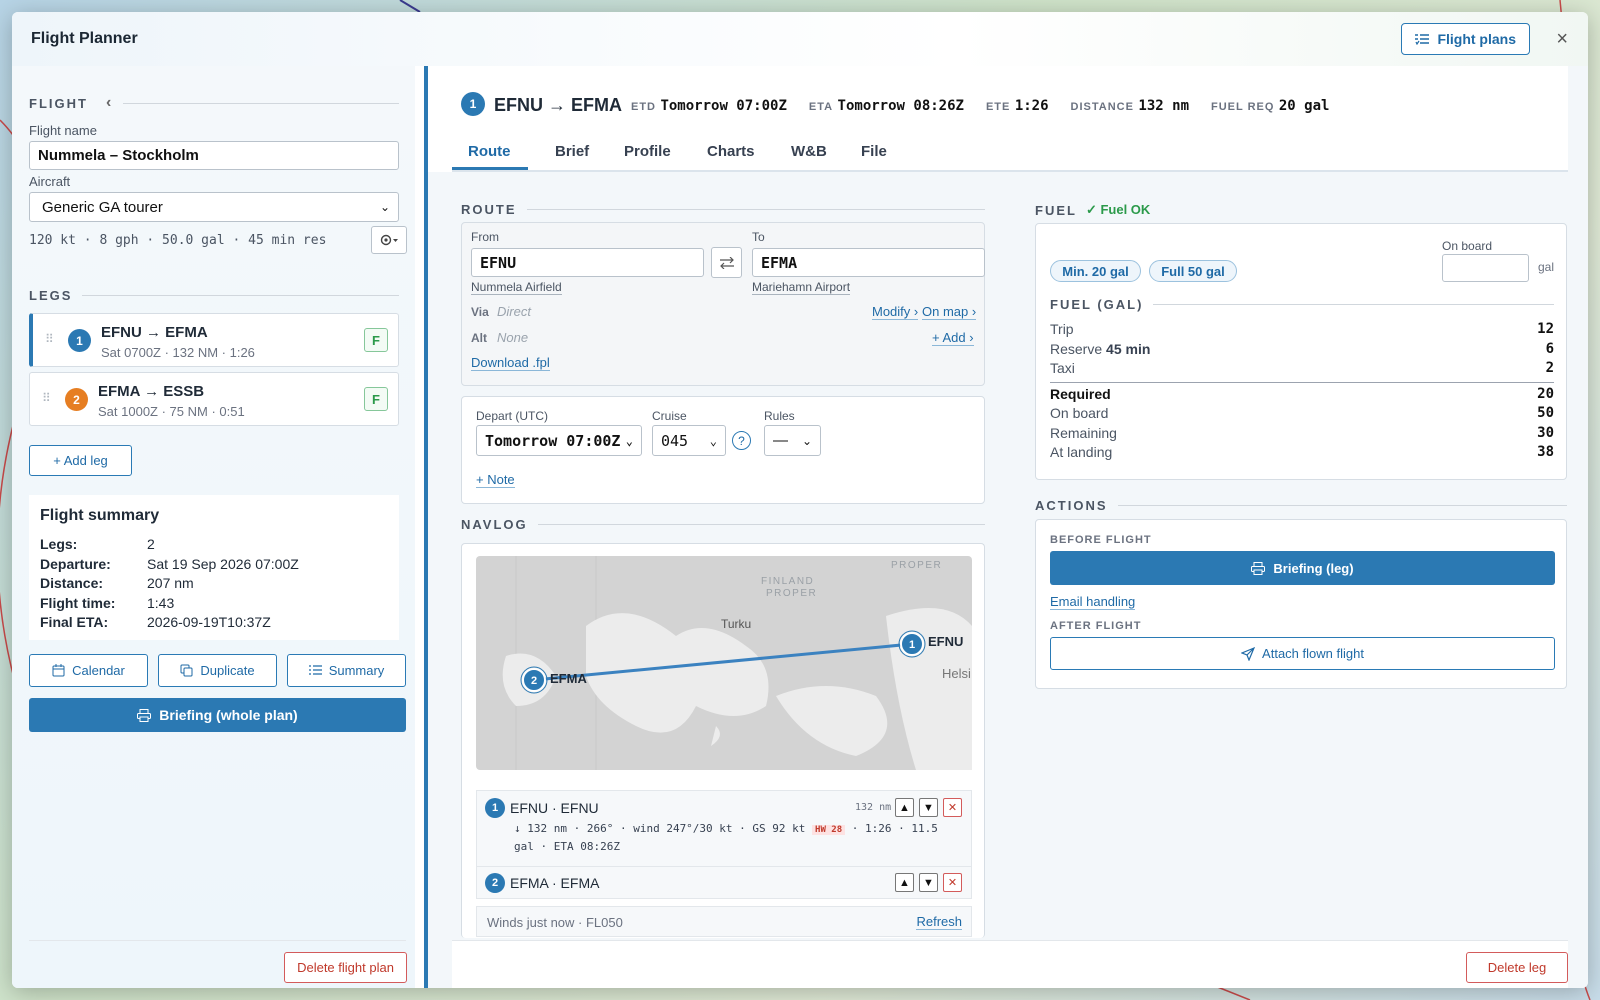 Image resolution: width=1600 pixels, height=1000 pixels. I want to click on add-note-link: + Note, so click(495, 480).